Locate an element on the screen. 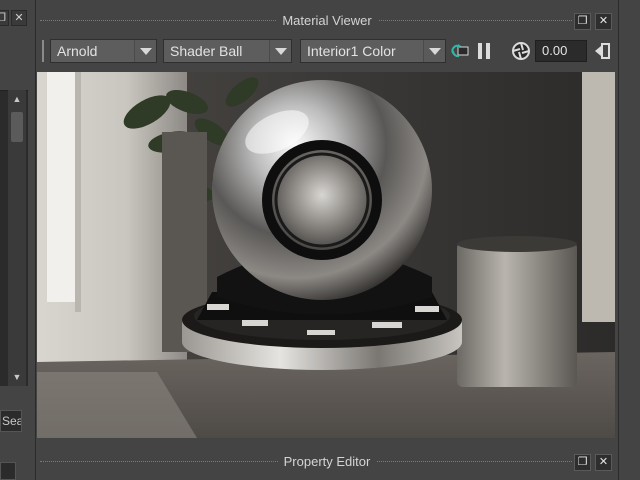  restore-icon: ❐ is located at coordinates (4, 18).